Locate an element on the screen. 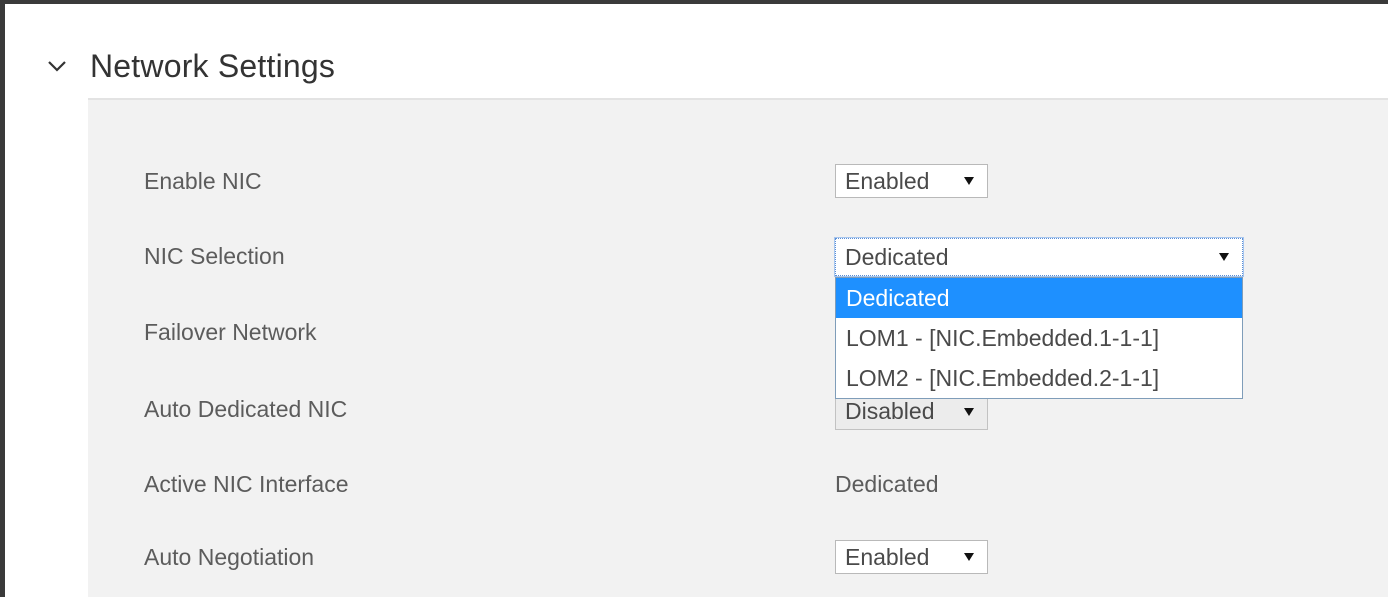 The height and width of the screenshot is (597, 1388). dropdown-option-dedicated: Dedicated is located at coordinates (1039, 298).